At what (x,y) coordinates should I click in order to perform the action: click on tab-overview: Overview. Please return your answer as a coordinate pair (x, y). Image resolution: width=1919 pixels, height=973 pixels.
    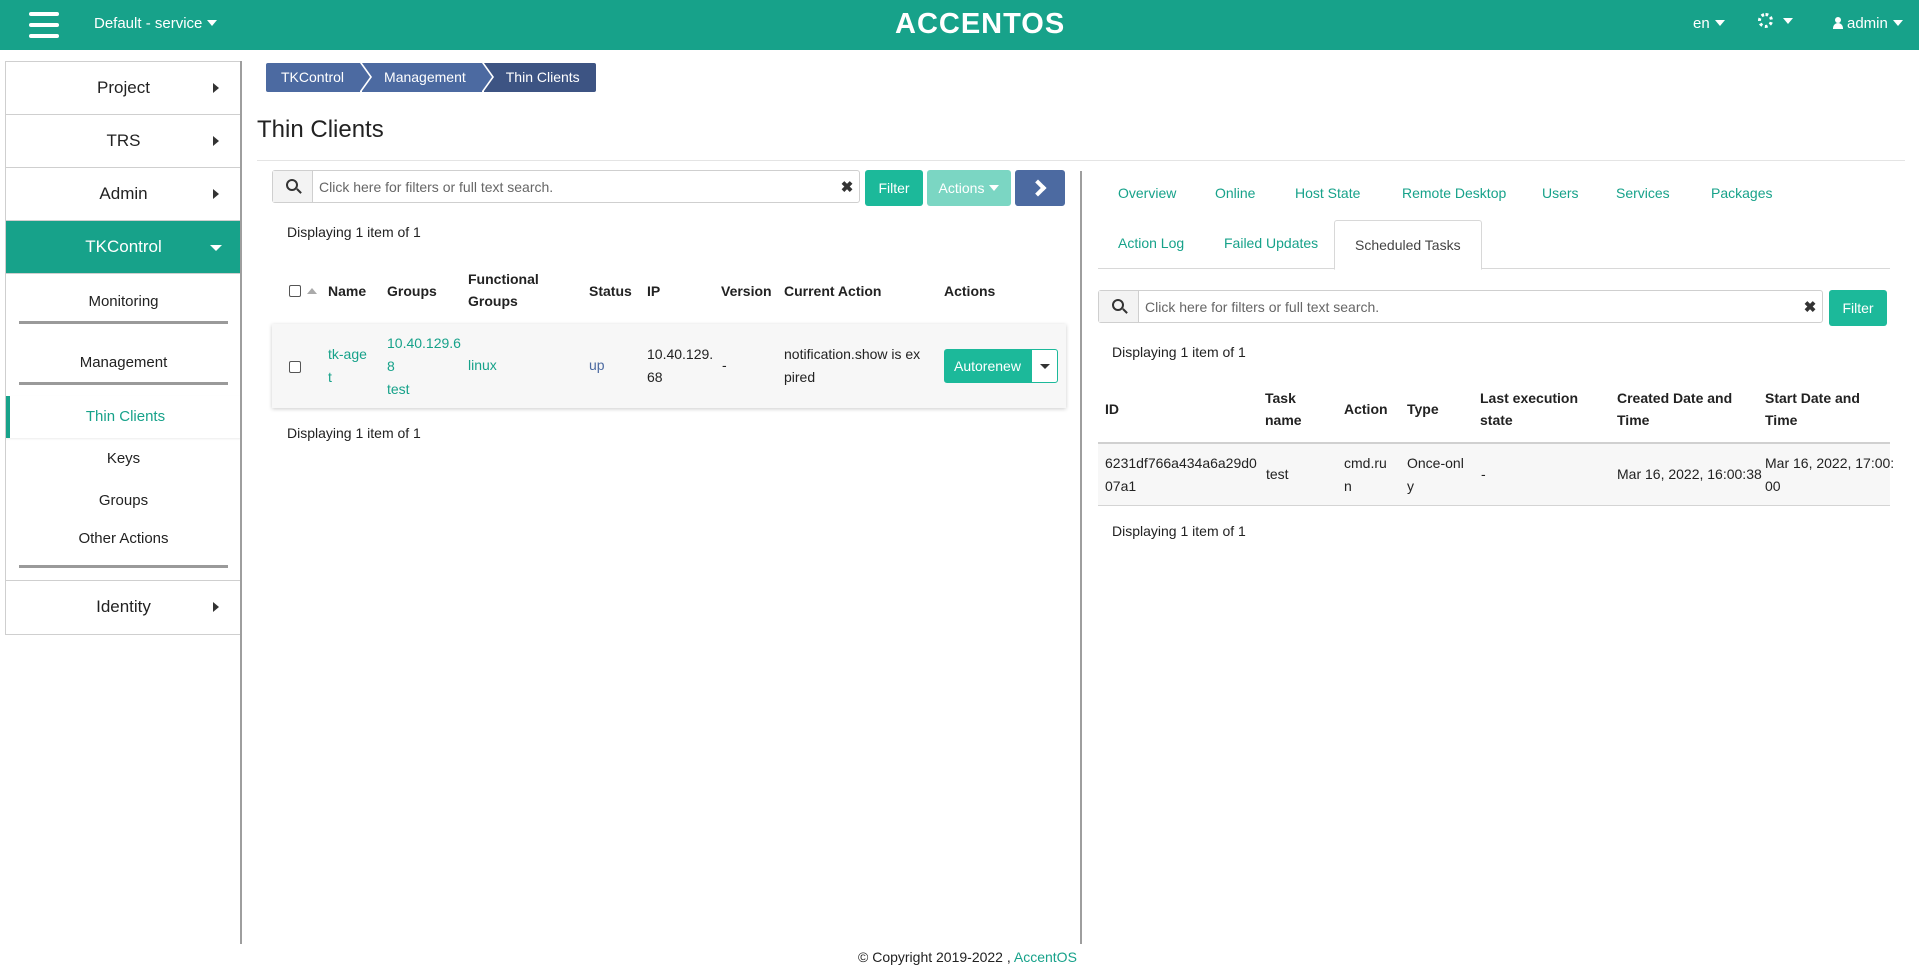
    Looking at the image, I should click on (1147, 193).